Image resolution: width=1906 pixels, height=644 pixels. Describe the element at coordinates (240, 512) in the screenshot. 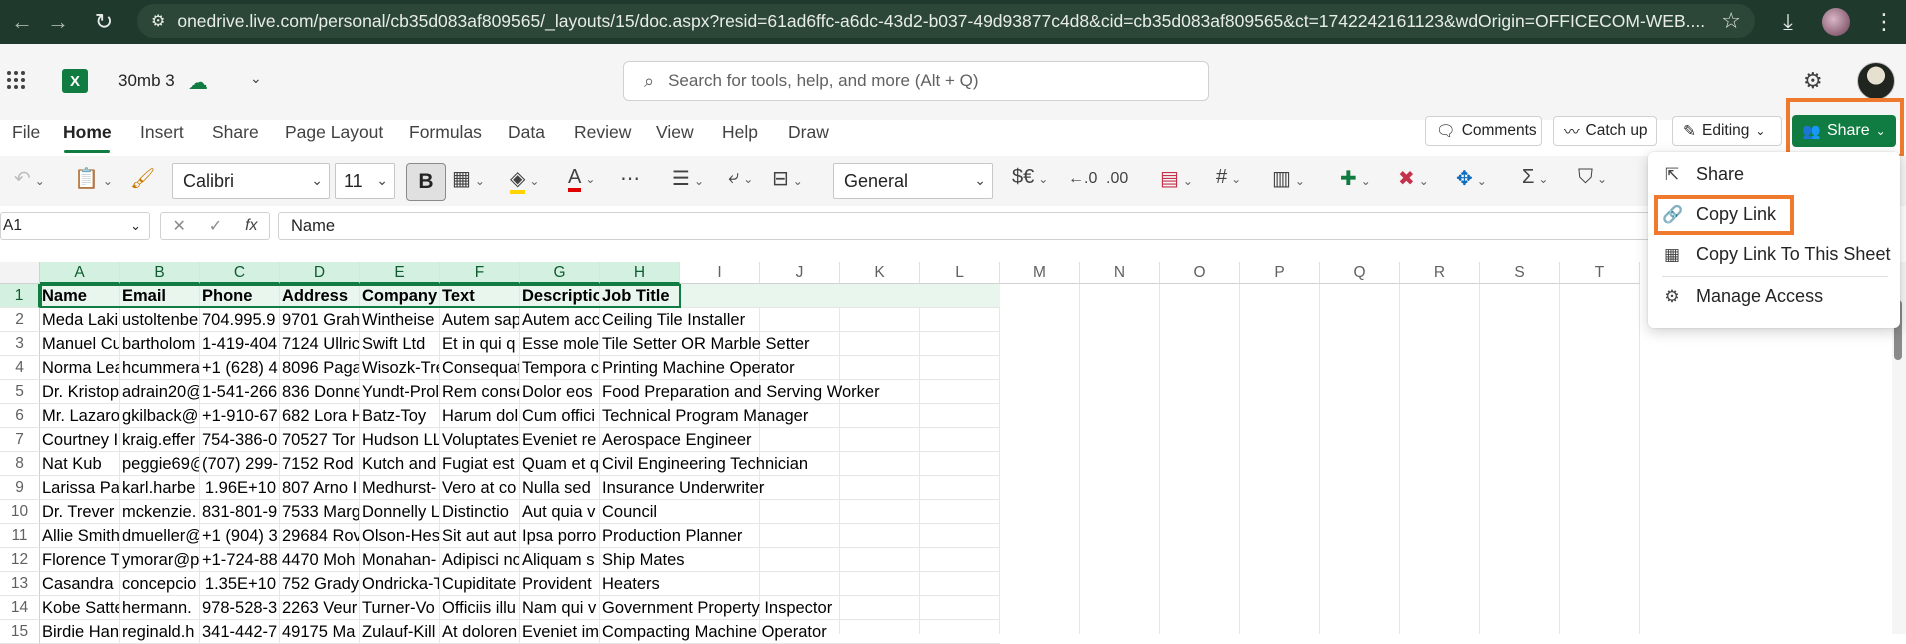

I see `table-cell: 831-801-9` at that location.